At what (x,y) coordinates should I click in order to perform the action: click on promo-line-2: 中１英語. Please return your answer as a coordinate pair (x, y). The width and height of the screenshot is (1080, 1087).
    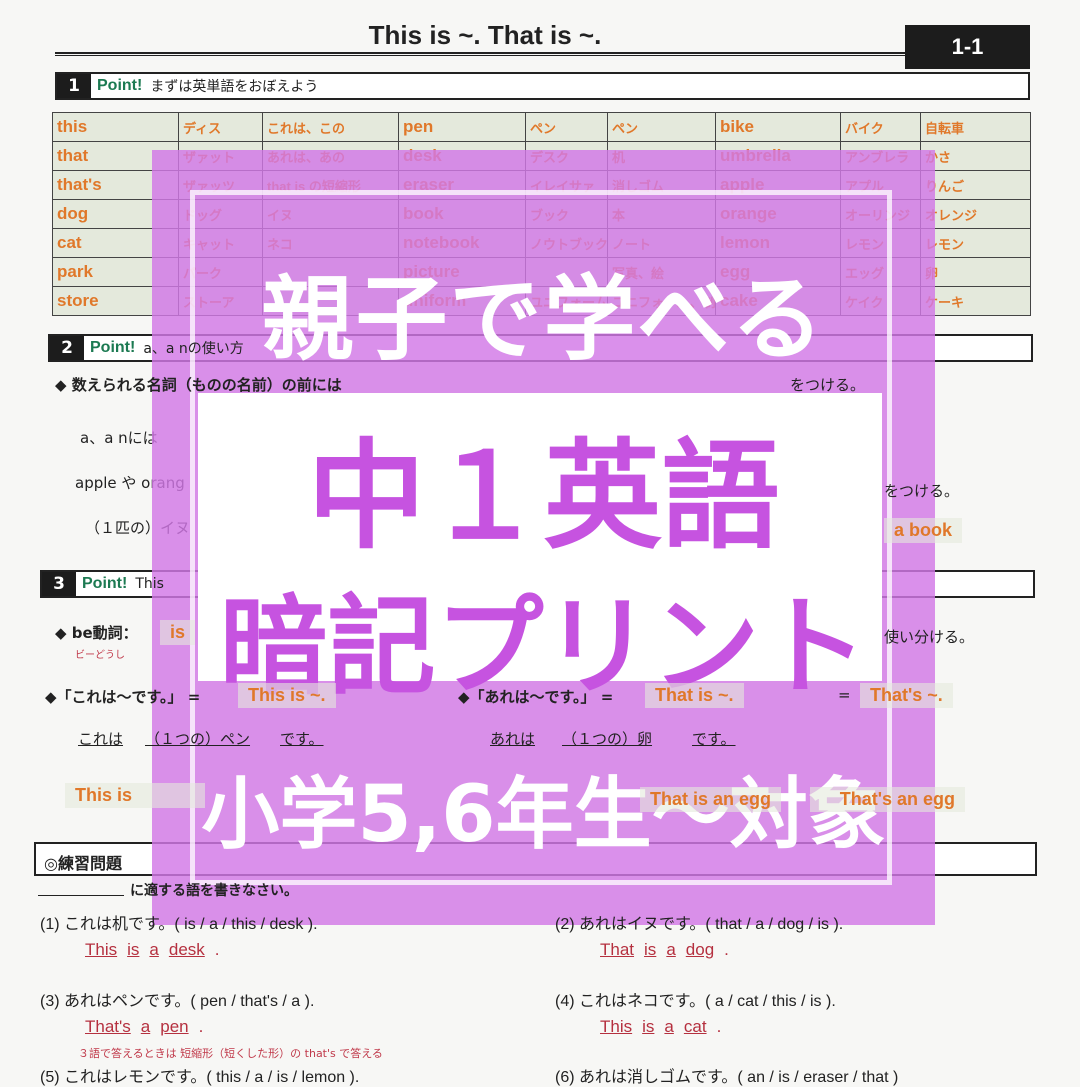
    Looking at the image, I should click on (543, 496).